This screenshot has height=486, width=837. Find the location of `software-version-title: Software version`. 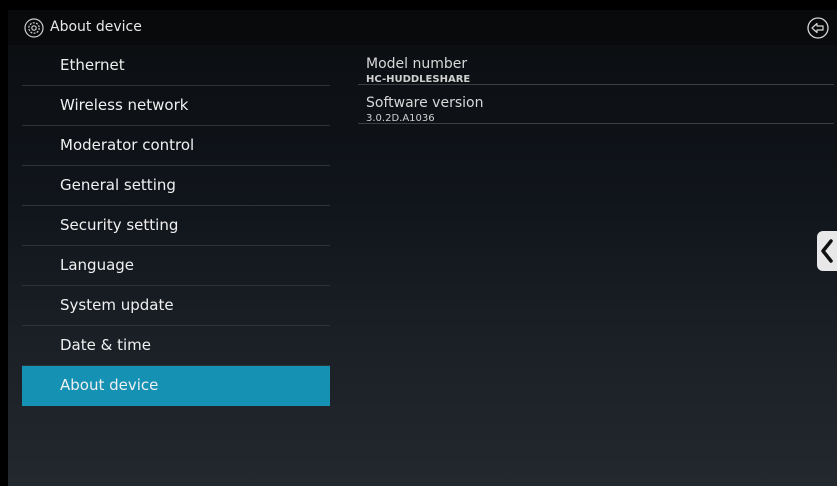

software-version-title: Software version is located at coordinates (425, 103).